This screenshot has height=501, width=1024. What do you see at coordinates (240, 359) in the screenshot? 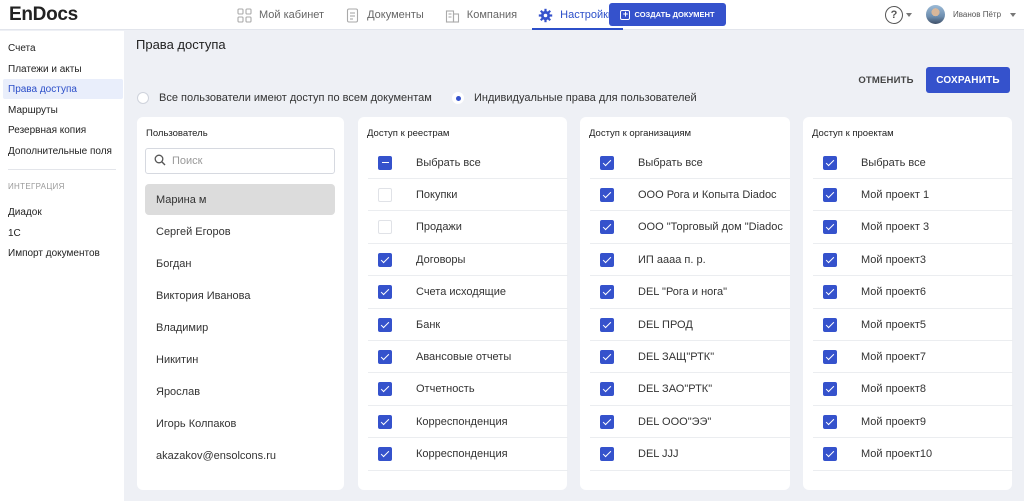
I see `user-row: Никитин` at bounding box center [240, 359].